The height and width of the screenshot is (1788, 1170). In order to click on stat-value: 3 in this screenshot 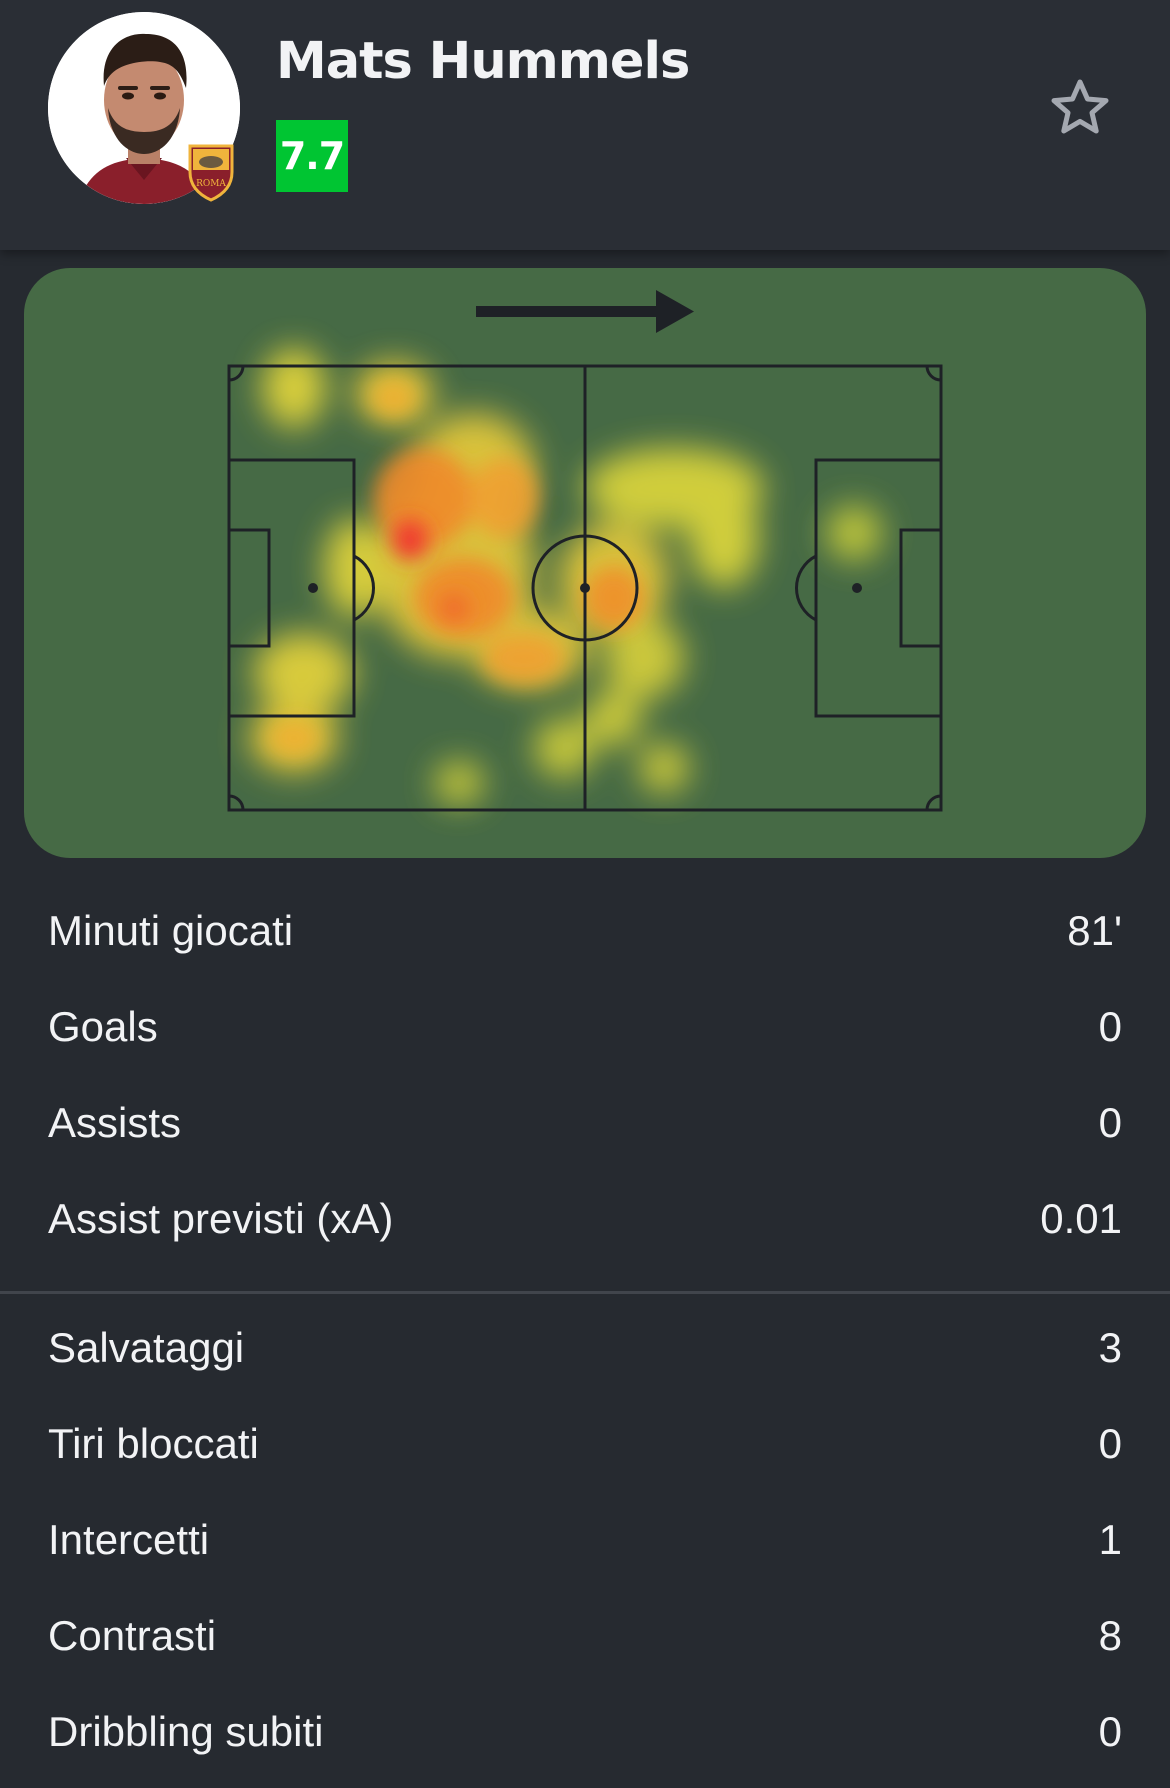, I will do `click(1110, 1347)`.